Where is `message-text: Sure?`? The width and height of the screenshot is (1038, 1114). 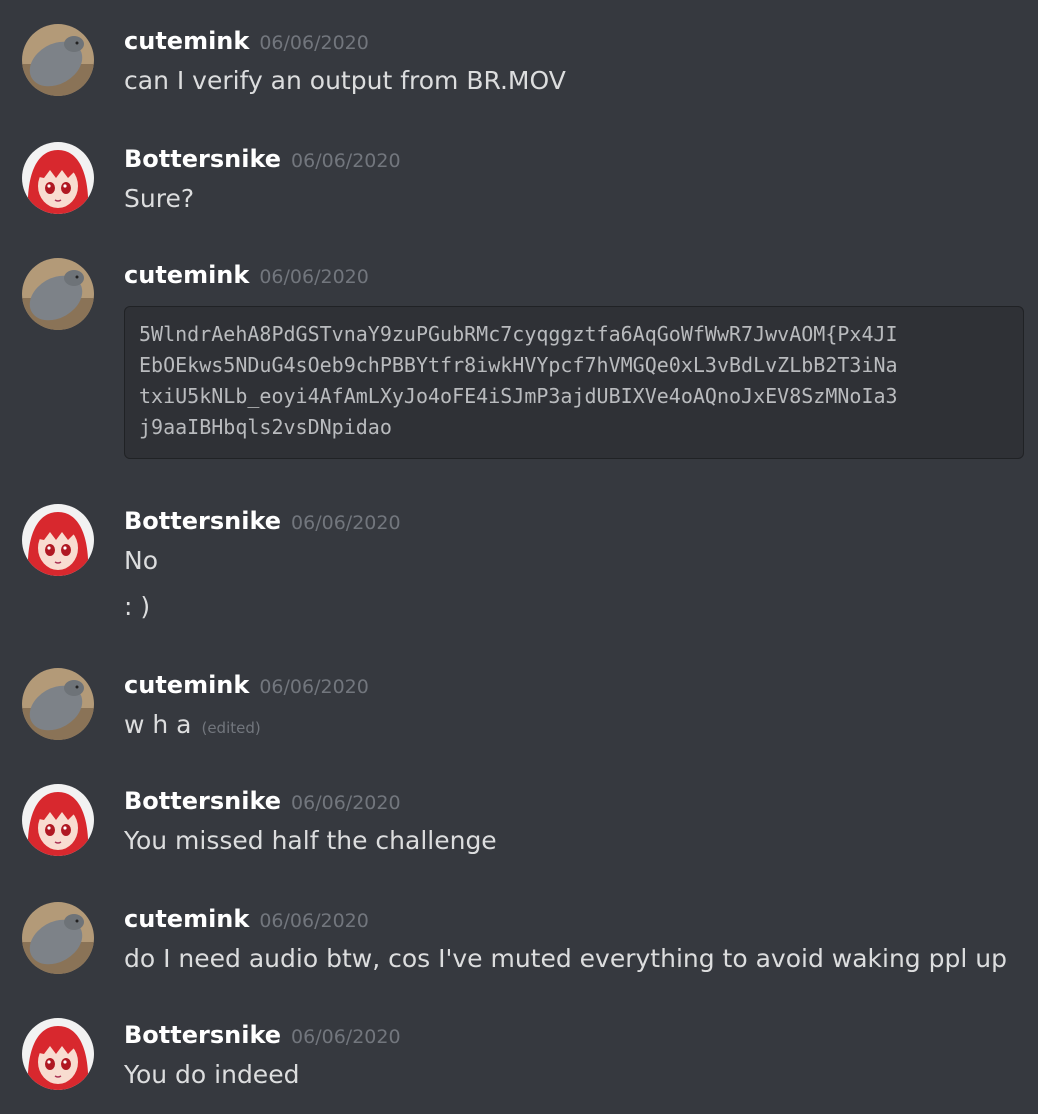
message-text: Sure? is located at coordinates (159, 198).